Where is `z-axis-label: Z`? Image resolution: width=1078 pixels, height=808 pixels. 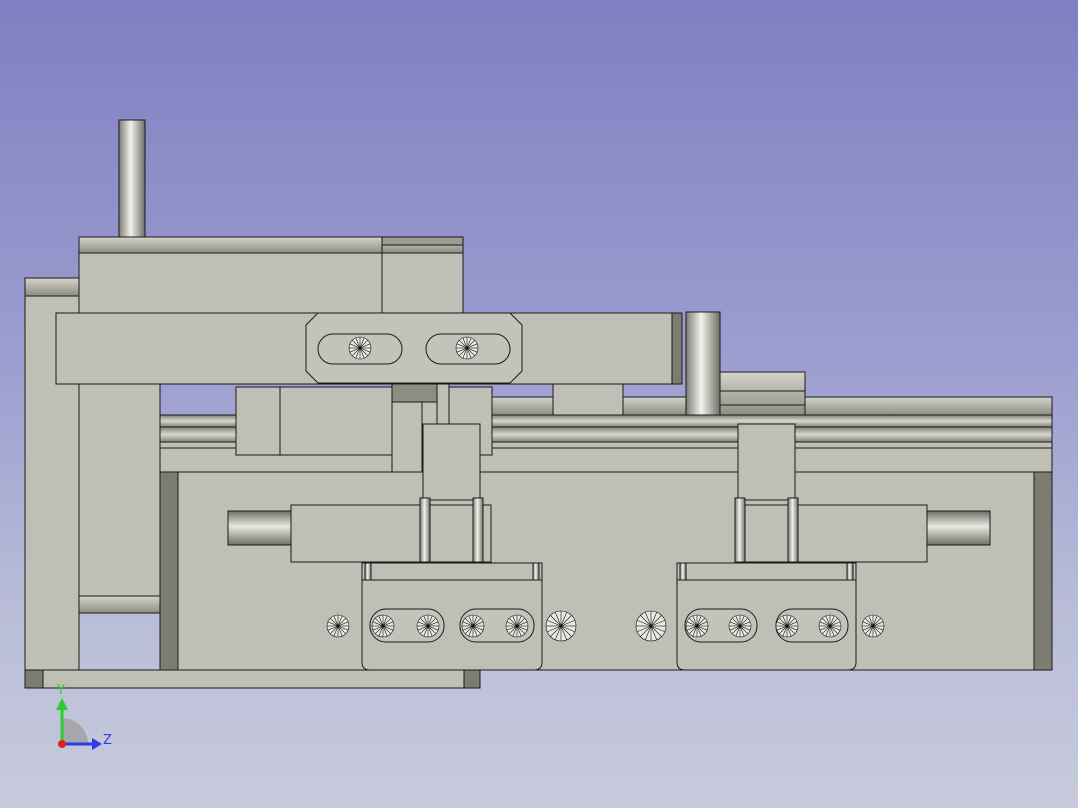 z-axis-label: Z is located at coordinates (107, 740).